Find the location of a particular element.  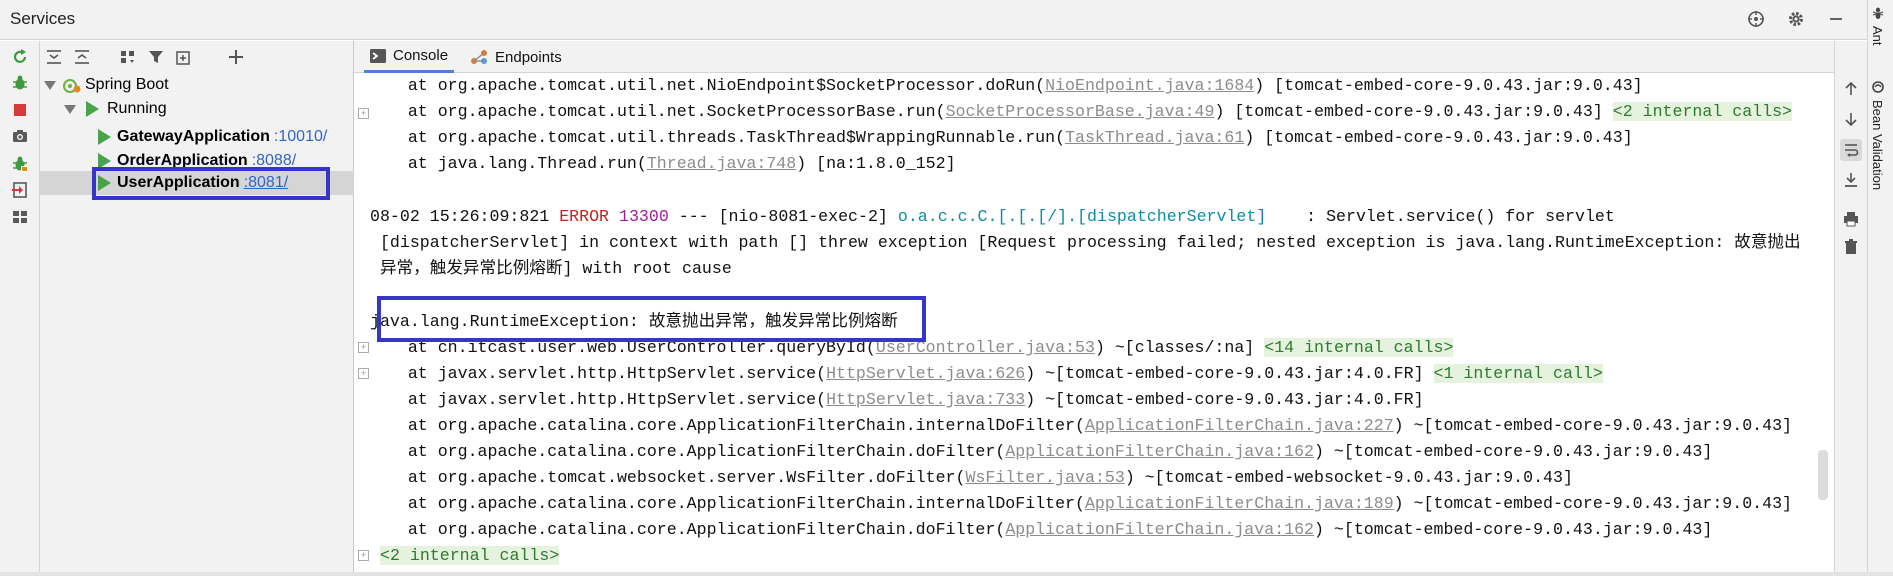

soft-wrap-icon is located at coordinates (1851, 150).